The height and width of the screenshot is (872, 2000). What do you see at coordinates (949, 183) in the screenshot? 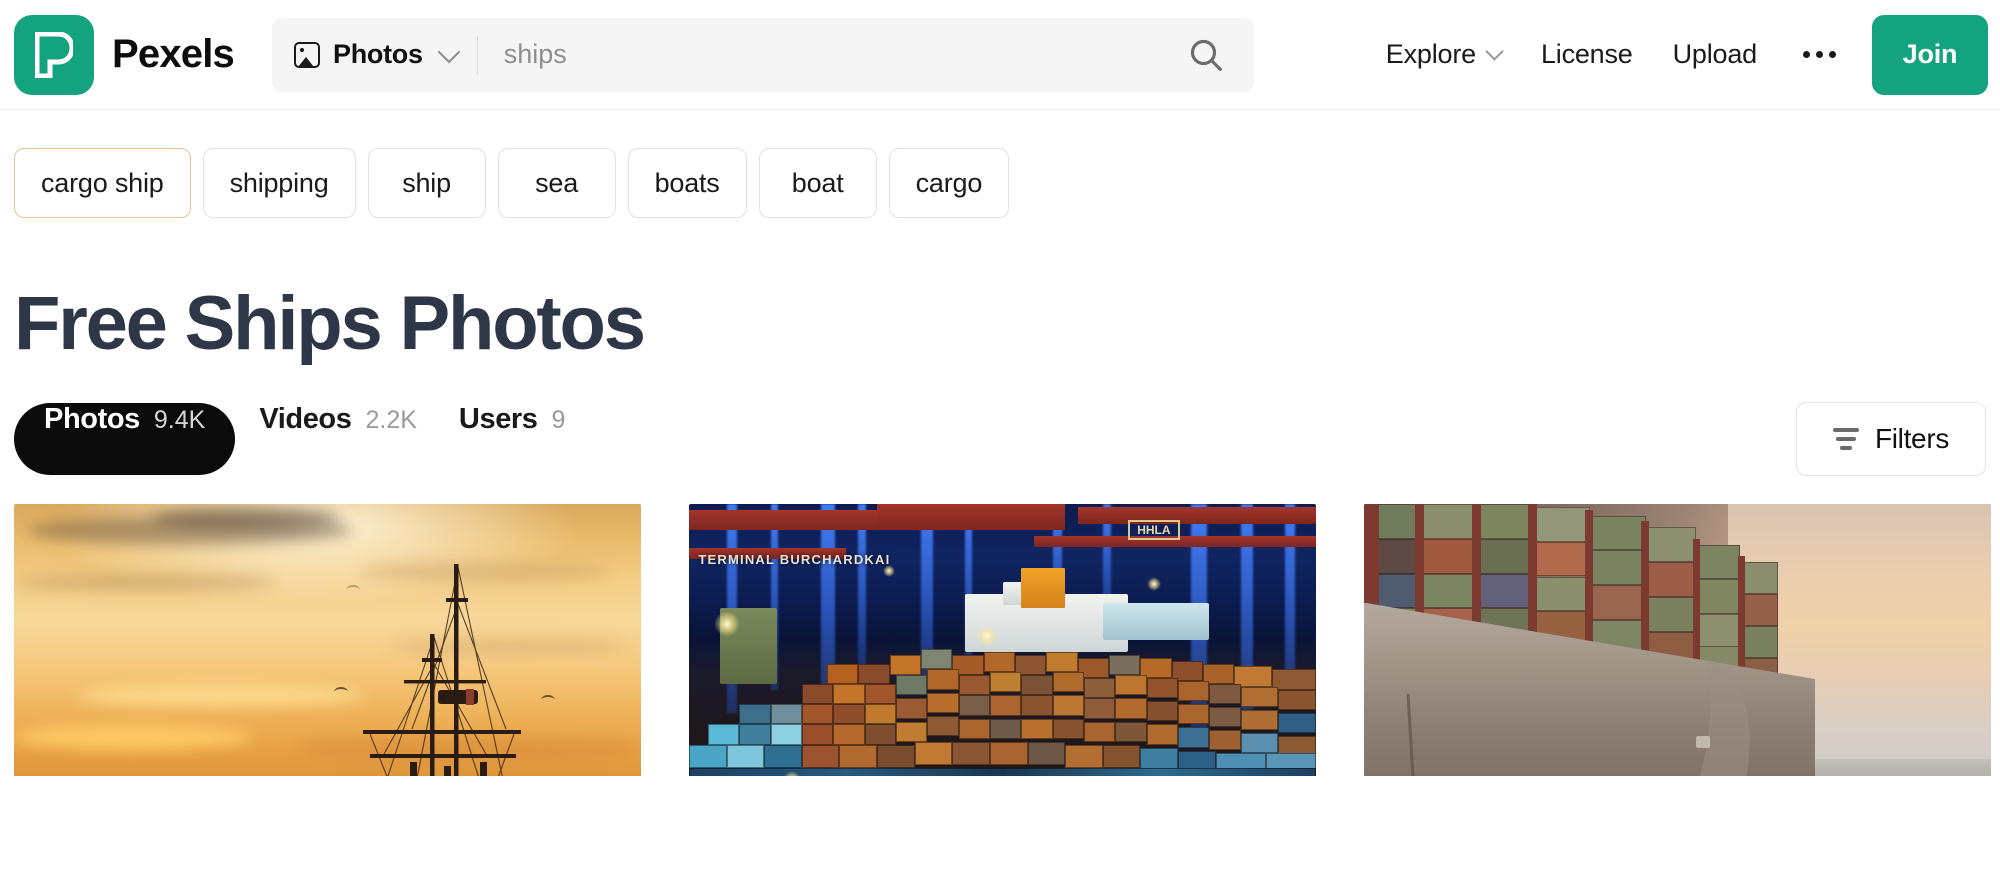
I see `tag-chip-cargo: cargo` at bounding box center [949, 183].